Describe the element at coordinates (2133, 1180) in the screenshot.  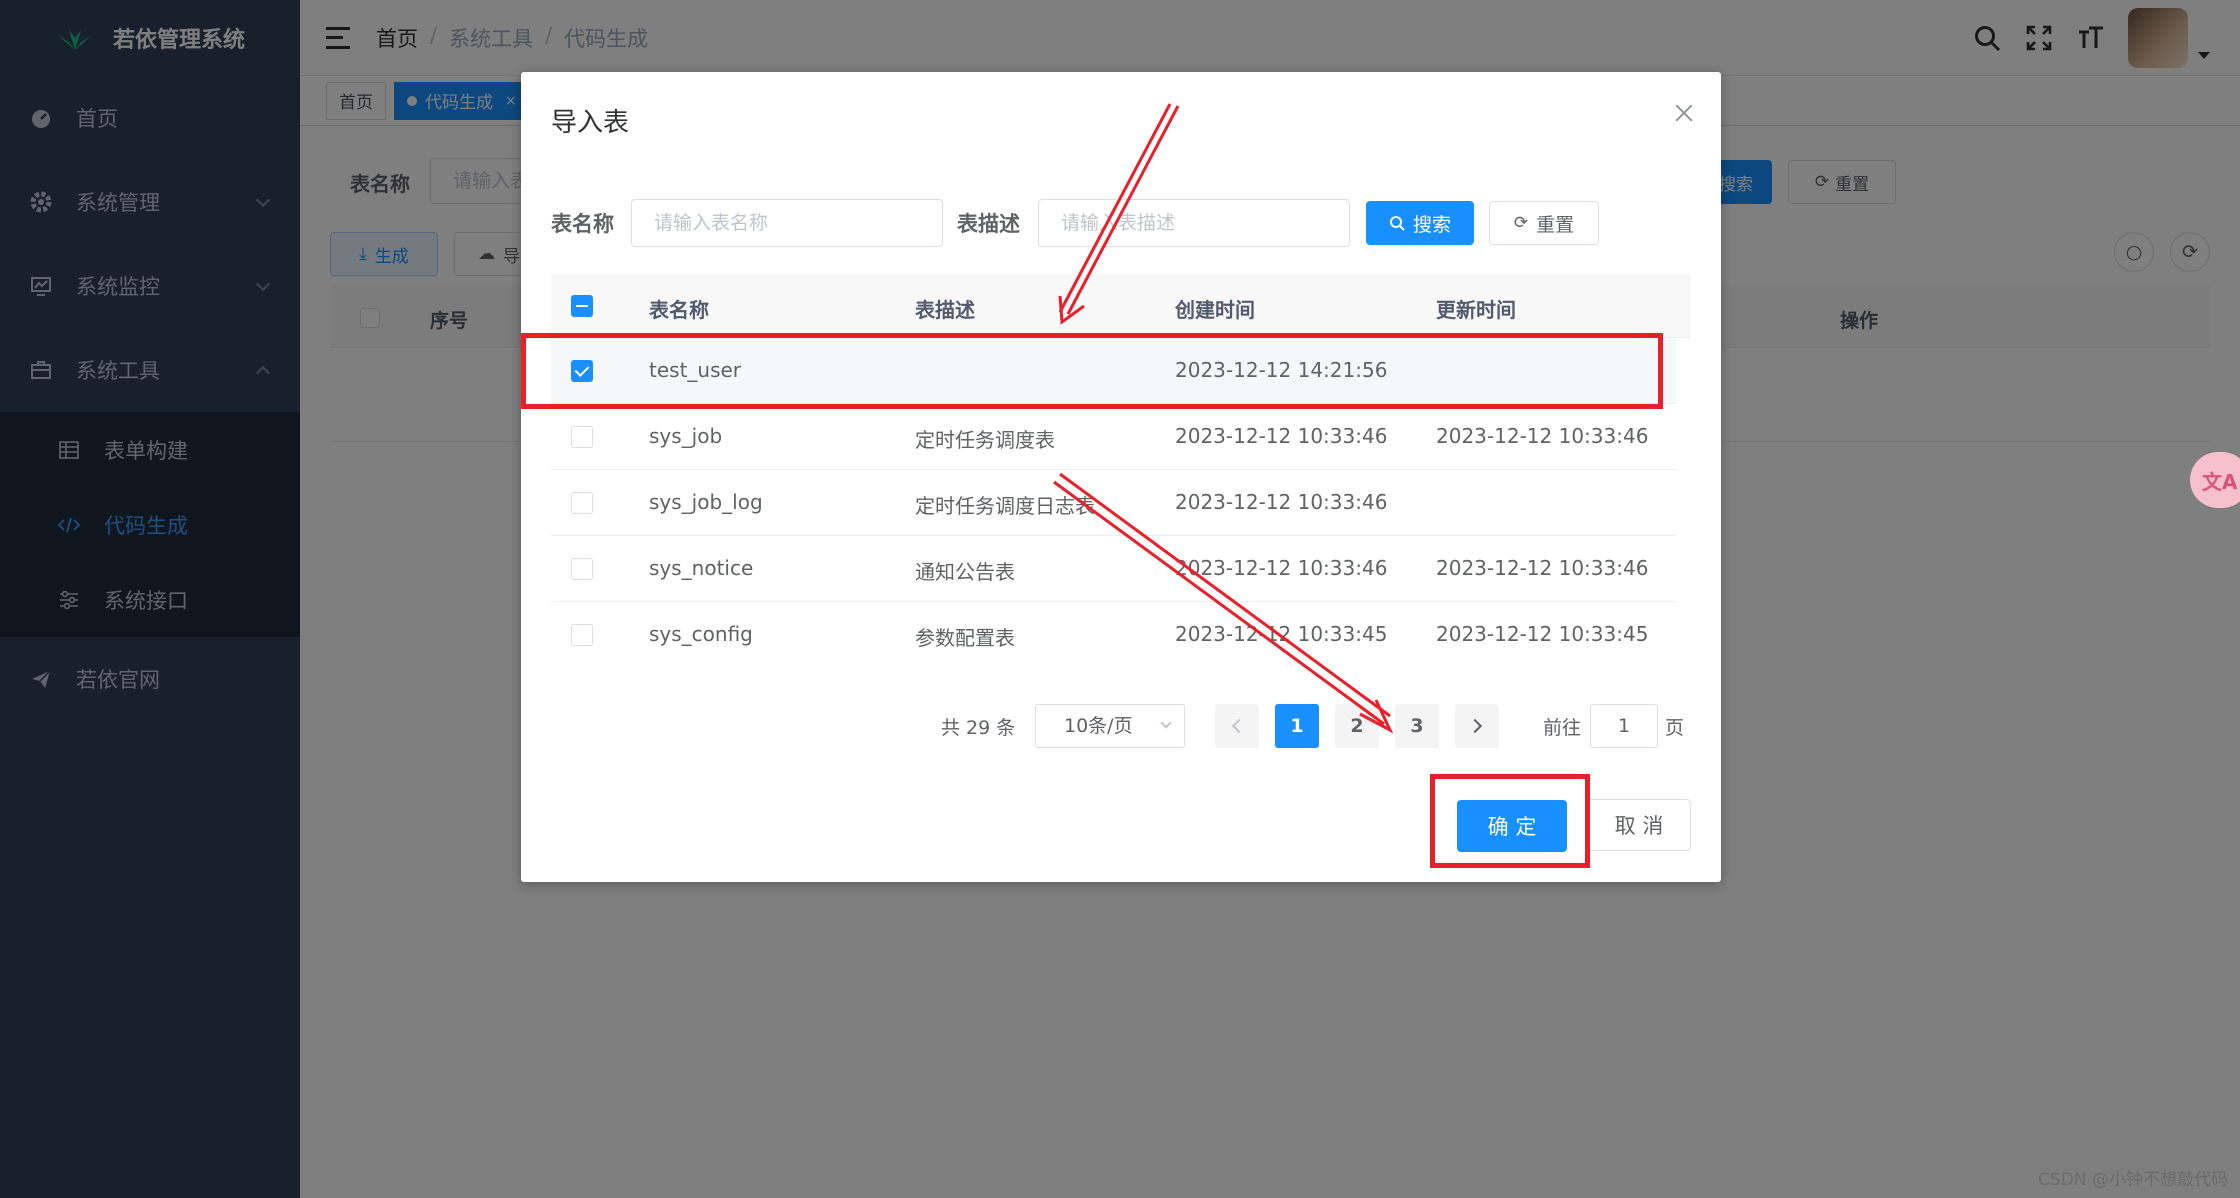
I see `watermark: CSDN @小钟不想敲代码` at that location.